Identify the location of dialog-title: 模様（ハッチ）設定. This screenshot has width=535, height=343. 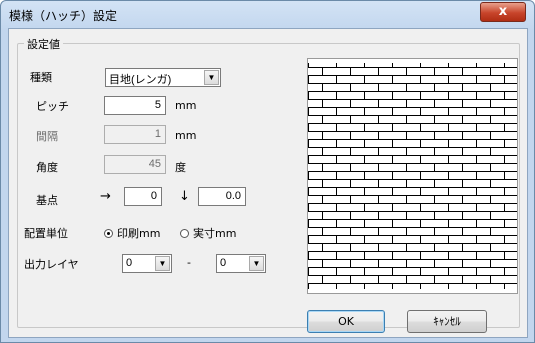
(63, 16).